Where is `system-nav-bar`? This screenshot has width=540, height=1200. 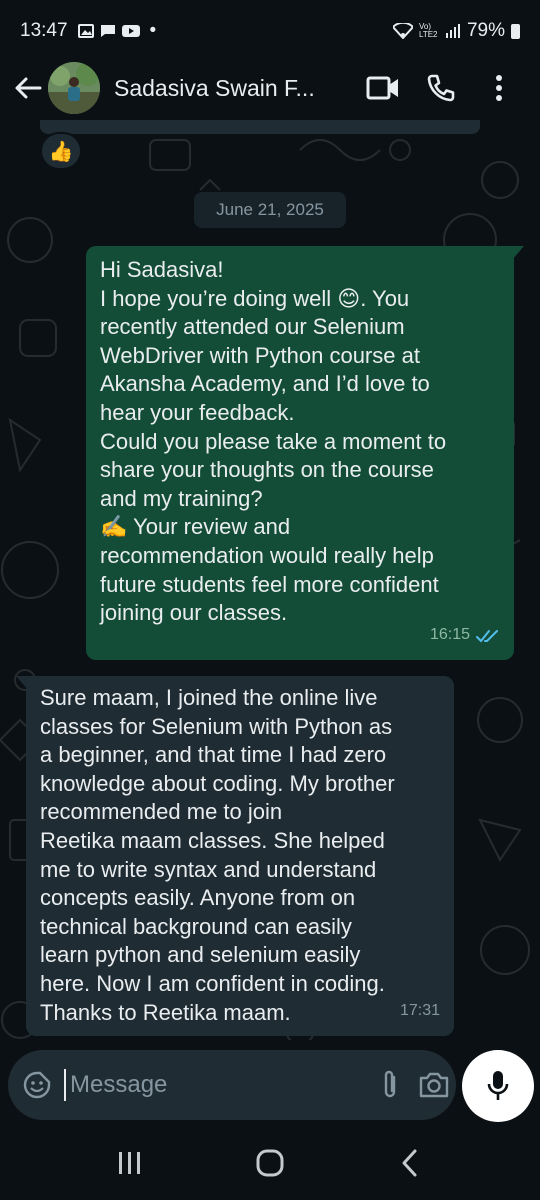 system-nav-bar is located at coordinates (270, 1163).